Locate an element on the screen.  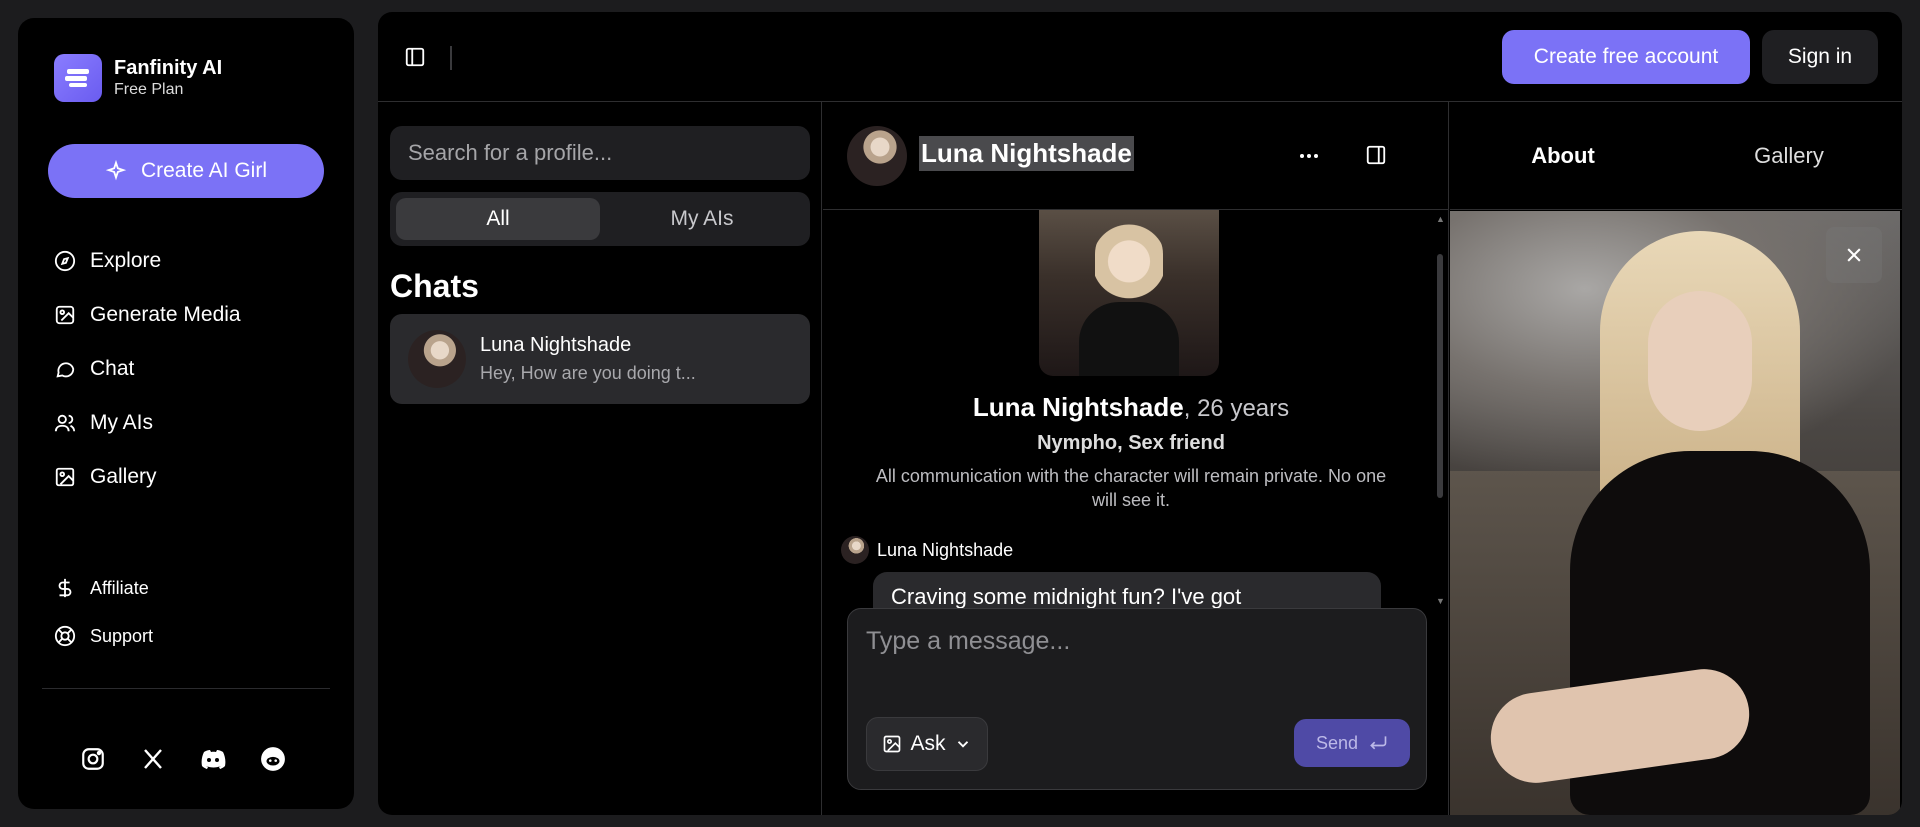
toggle-details-panel-icon is located at coordinates (1376, 157).